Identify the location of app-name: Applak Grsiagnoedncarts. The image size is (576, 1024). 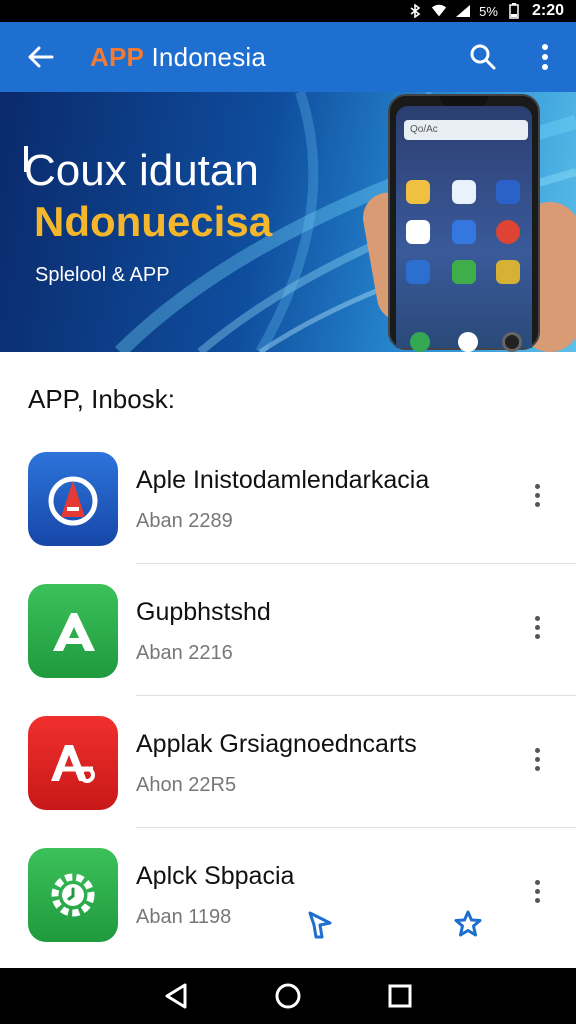
(276, 744).